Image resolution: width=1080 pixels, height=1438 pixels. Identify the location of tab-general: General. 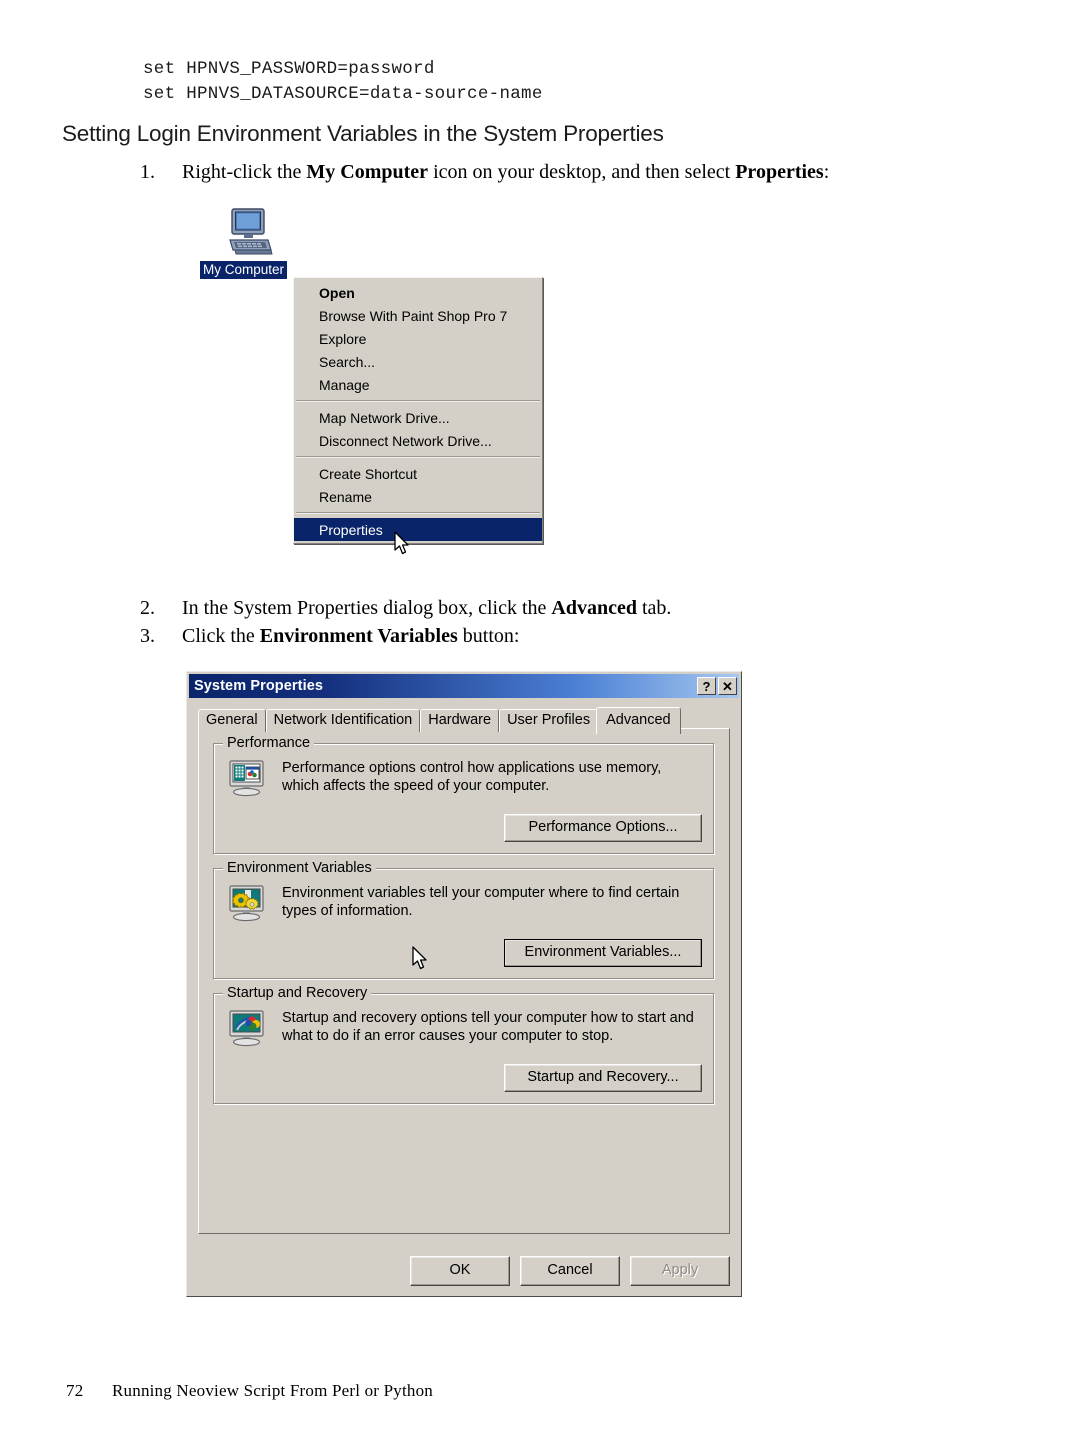
(232, 720).